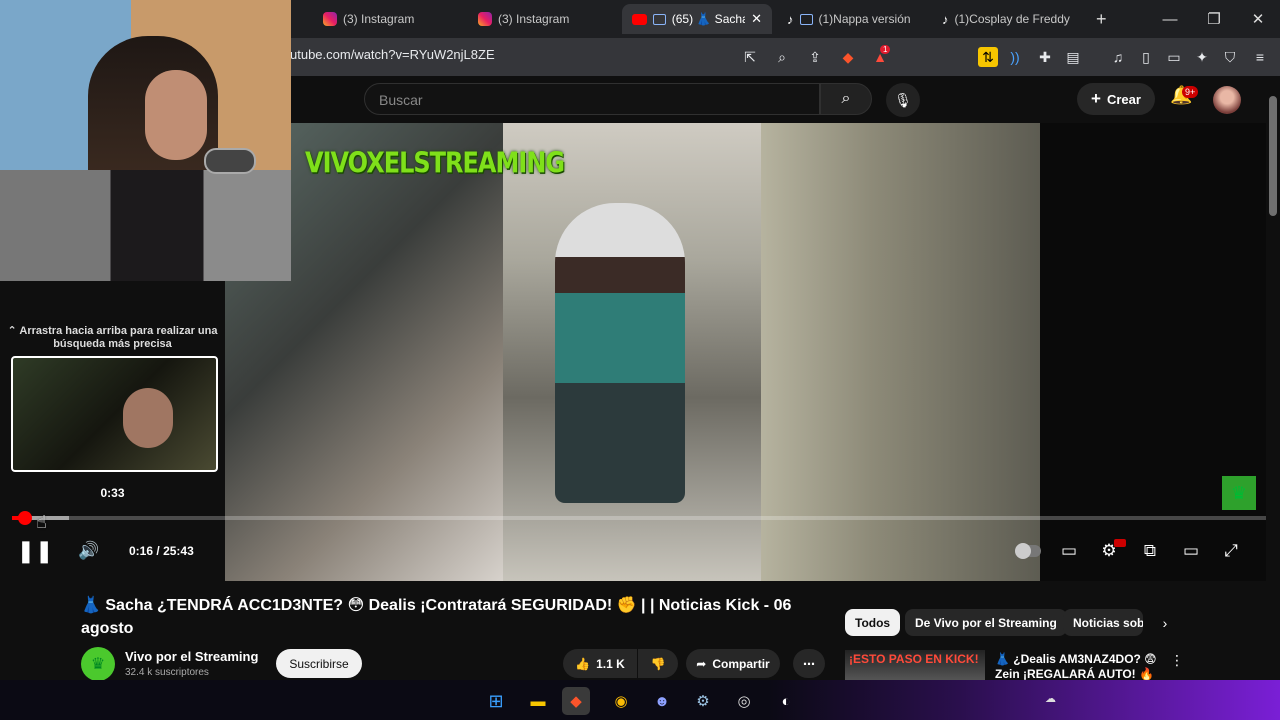 The image size is (1280, 720). I want to click on hand-cursor-icon: ☝, so click(41, 522).